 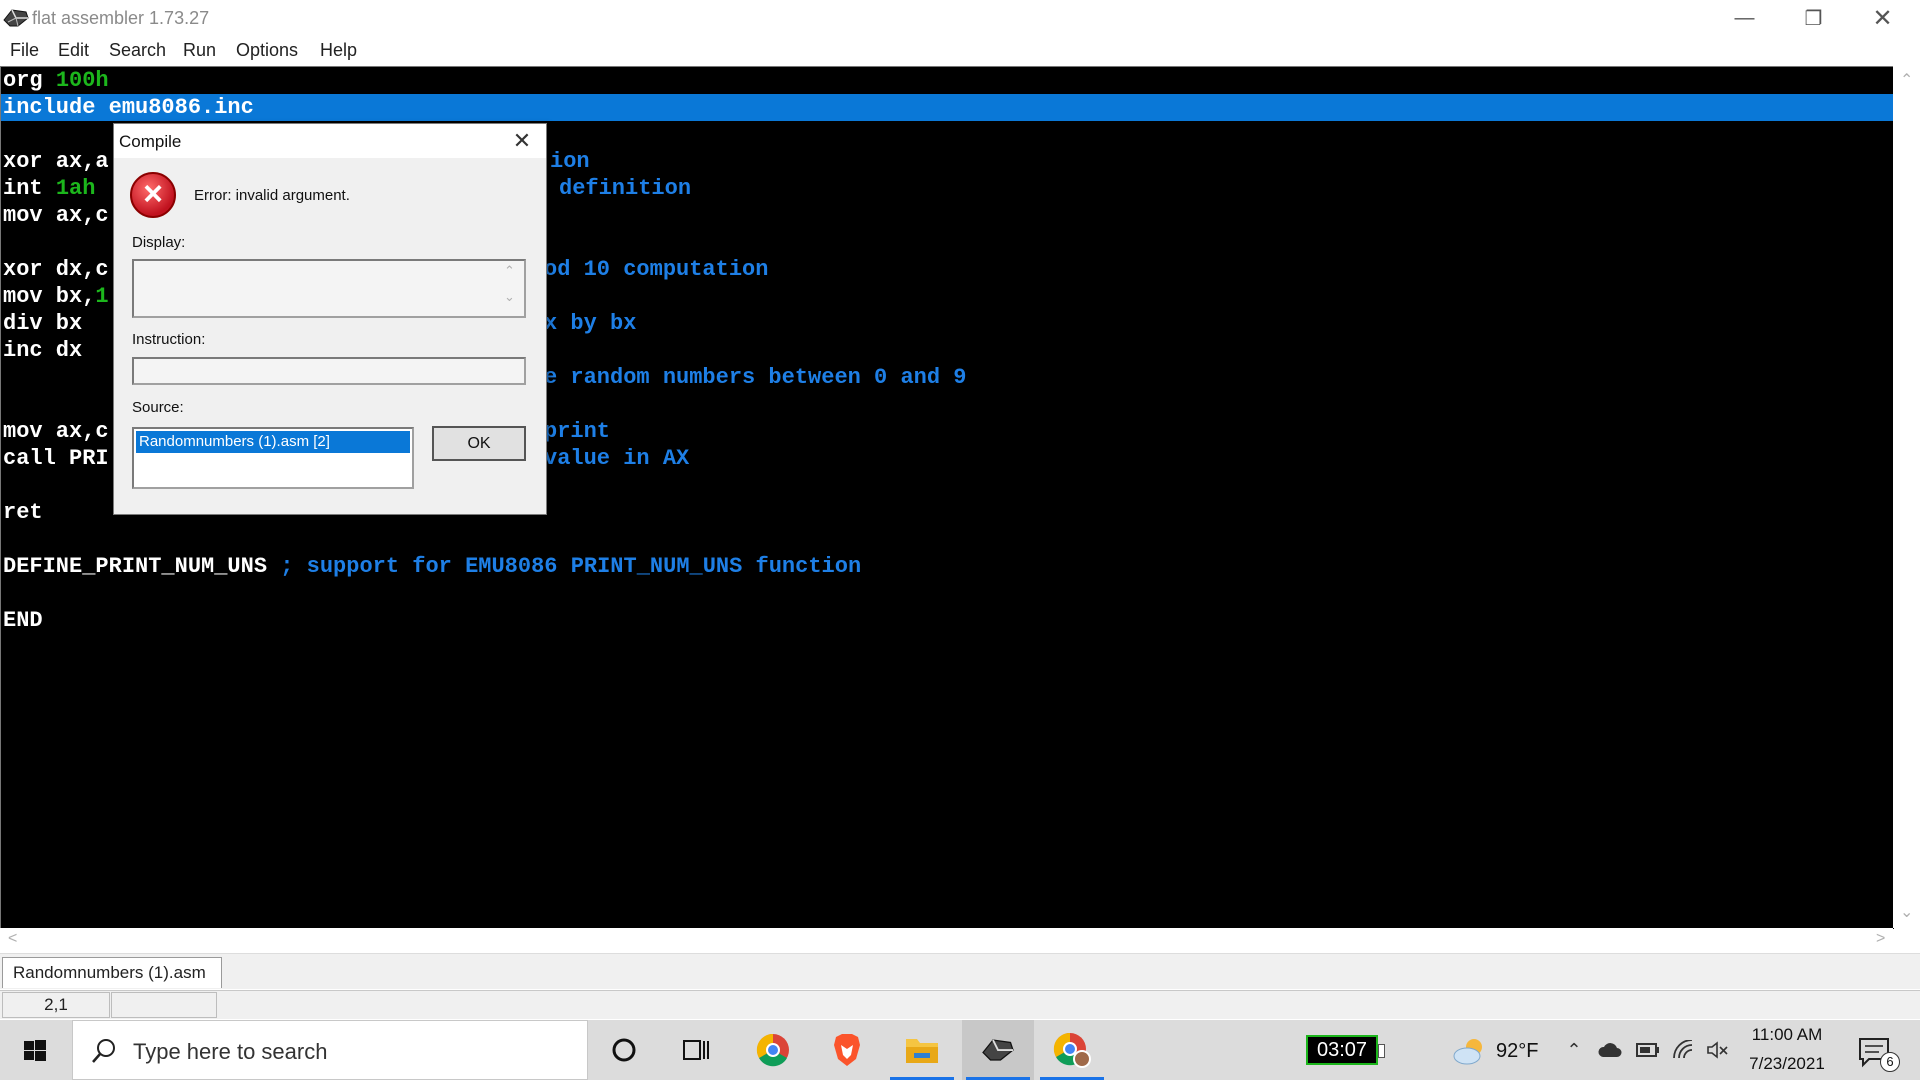 What do you see at coordinates (153, 195) in the screenshot?
I see `error-icon: ×` at bounding box center [153, 195].